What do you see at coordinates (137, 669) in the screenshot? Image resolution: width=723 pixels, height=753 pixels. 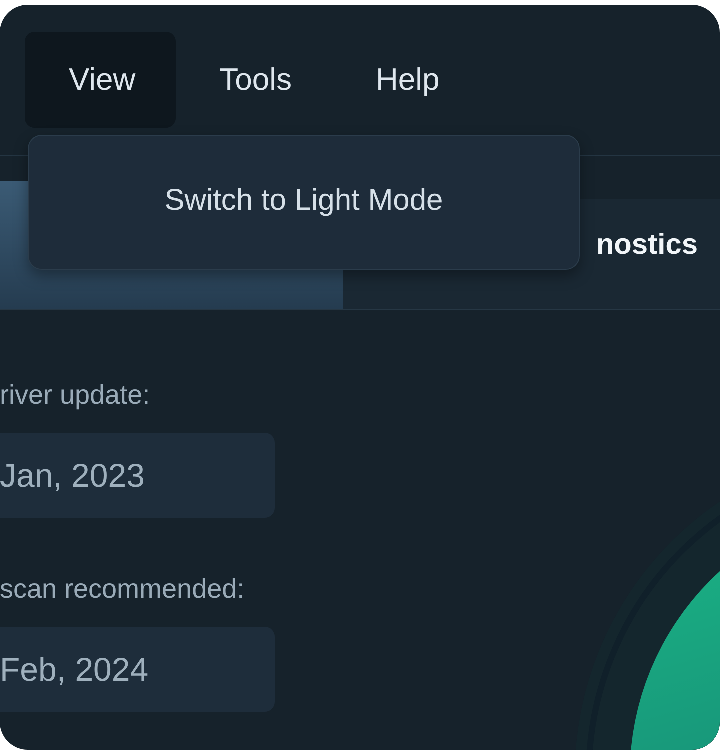 I see `date-field: Feb, 2024` at bounding box center [137, 669].